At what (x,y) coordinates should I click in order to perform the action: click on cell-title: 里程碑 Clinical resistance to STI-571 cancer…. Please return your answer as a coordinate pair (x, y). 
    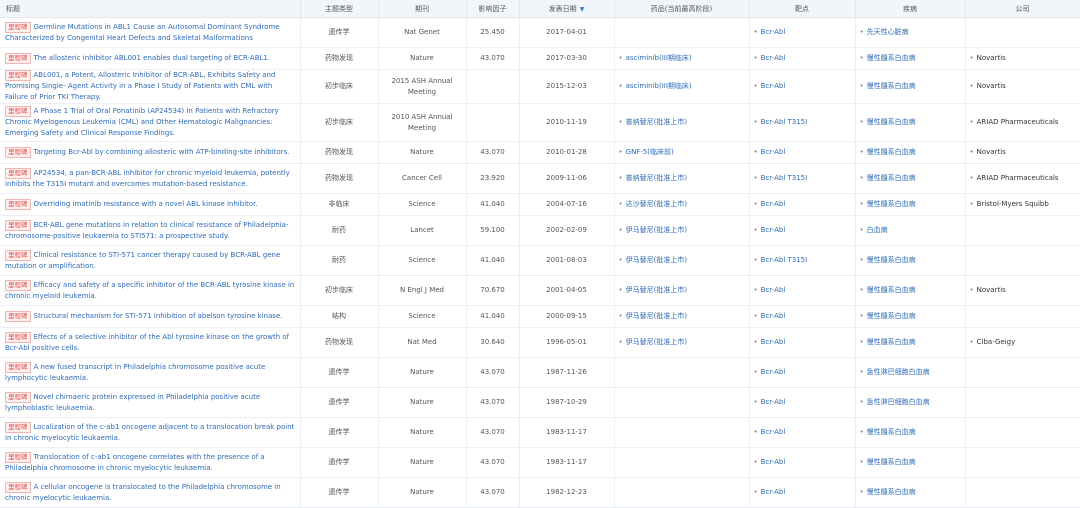
    Looking at the image, I should click on (150, 260).